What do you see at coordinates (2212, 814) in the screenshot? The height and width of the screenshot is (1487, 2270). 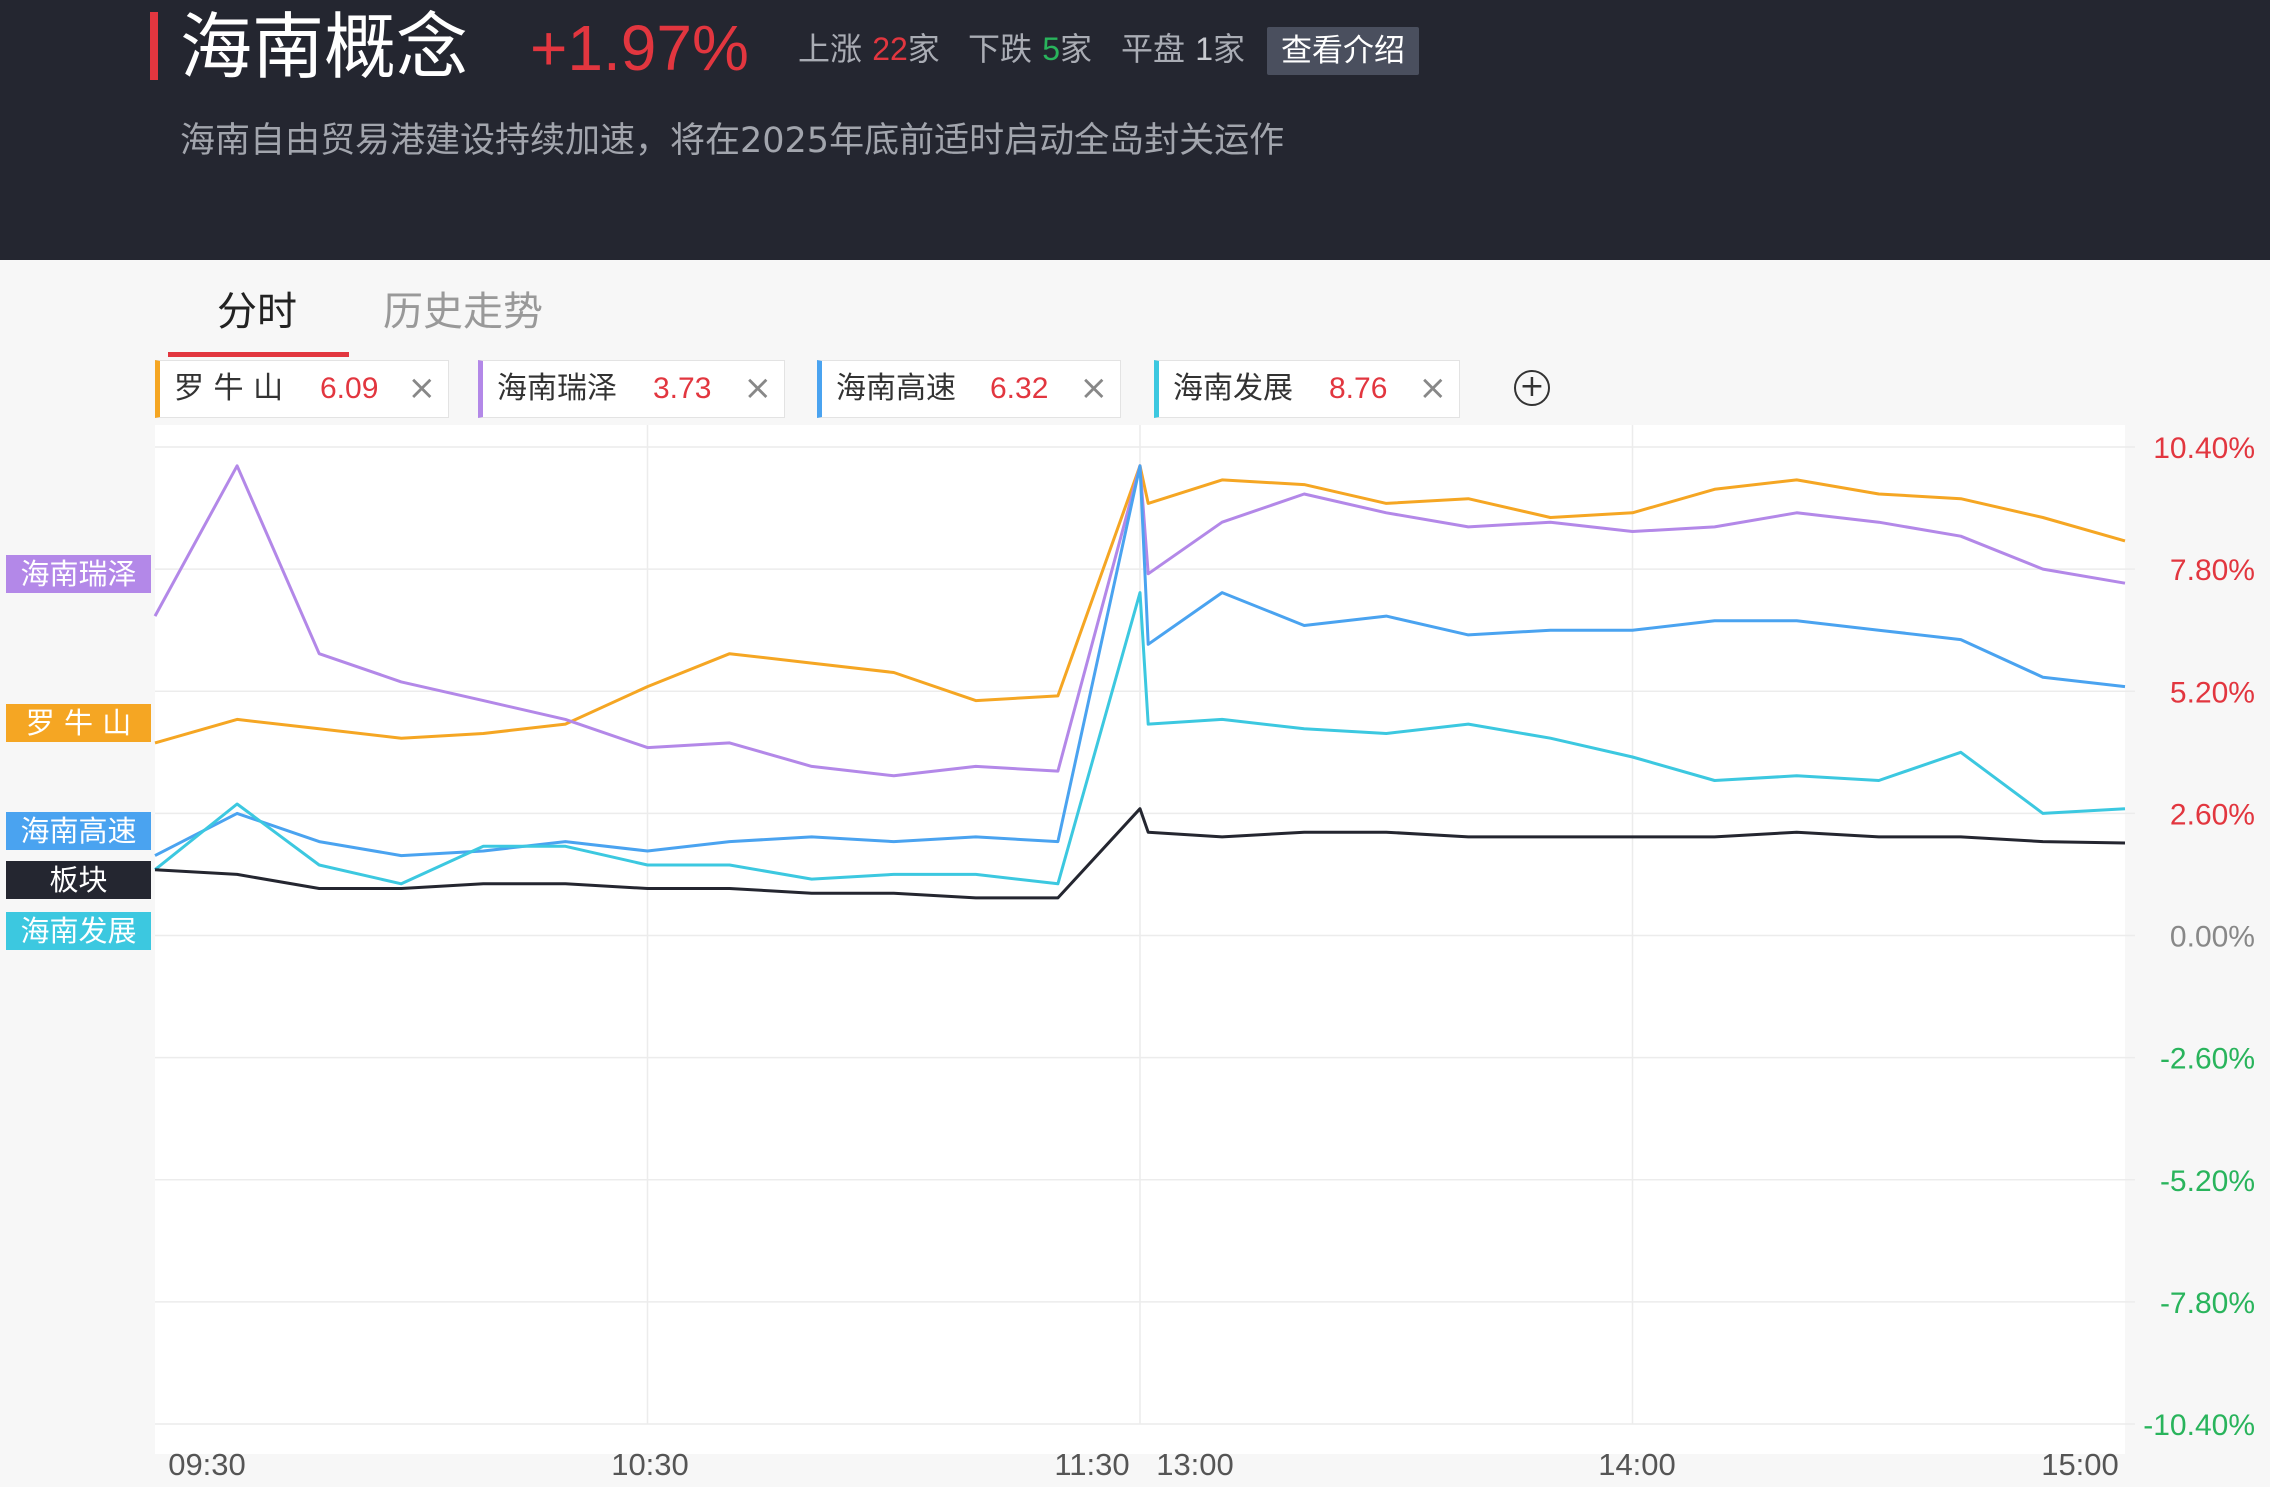 I see `y-tick-label: 2.60%` at bounding box center [2212, 814].